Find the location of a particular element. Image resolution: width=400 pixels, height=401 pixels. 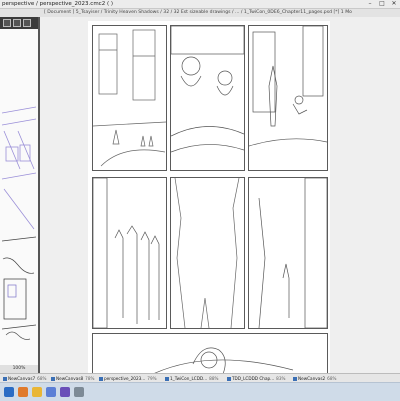

start-icon is located at coordinates (9, 392).